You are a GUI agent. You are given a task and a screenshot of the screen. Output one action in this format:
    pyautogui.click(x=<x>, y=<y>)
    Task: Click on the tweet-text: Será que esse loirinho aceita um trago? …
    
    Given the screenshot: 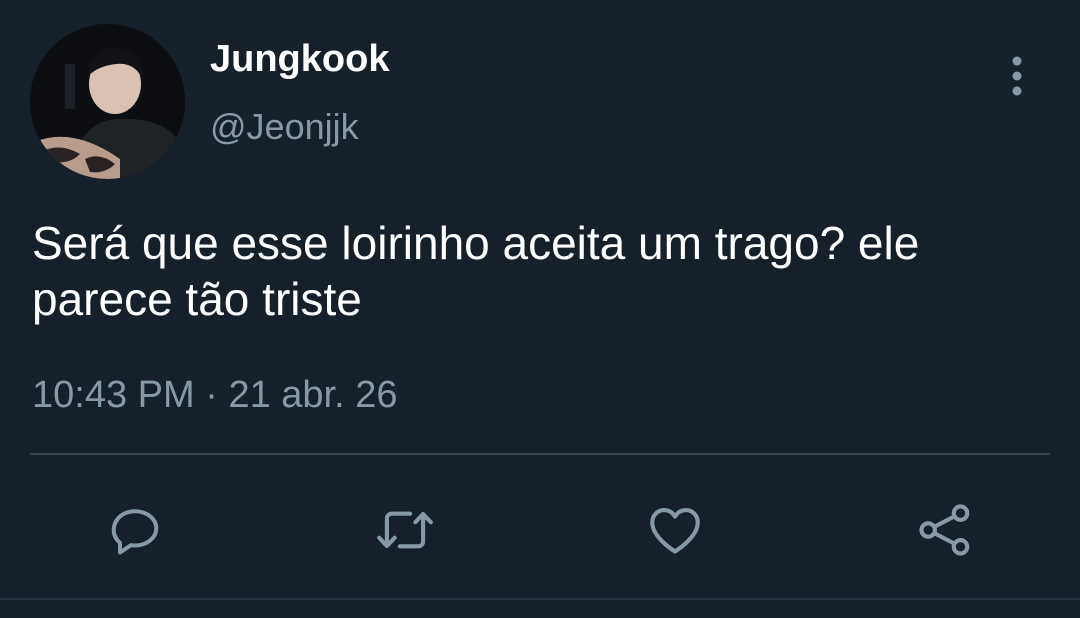 What is the action you would take?
    pyautogui.click(x=476, y=271)
    